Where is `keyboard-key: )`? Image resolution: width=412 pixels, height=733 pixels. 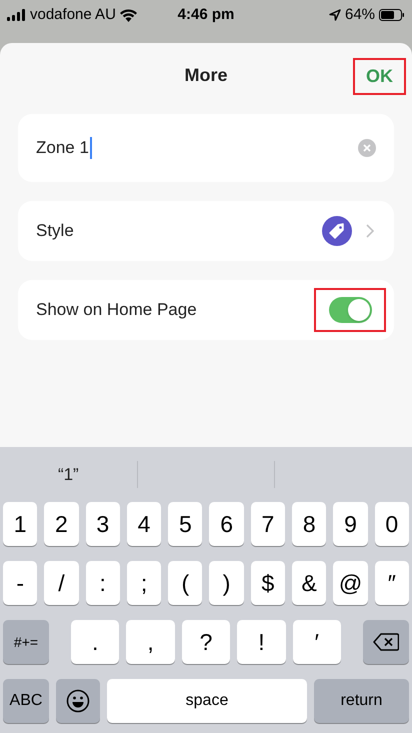
keyboard-key: ) is located at coordinates (226, 583).